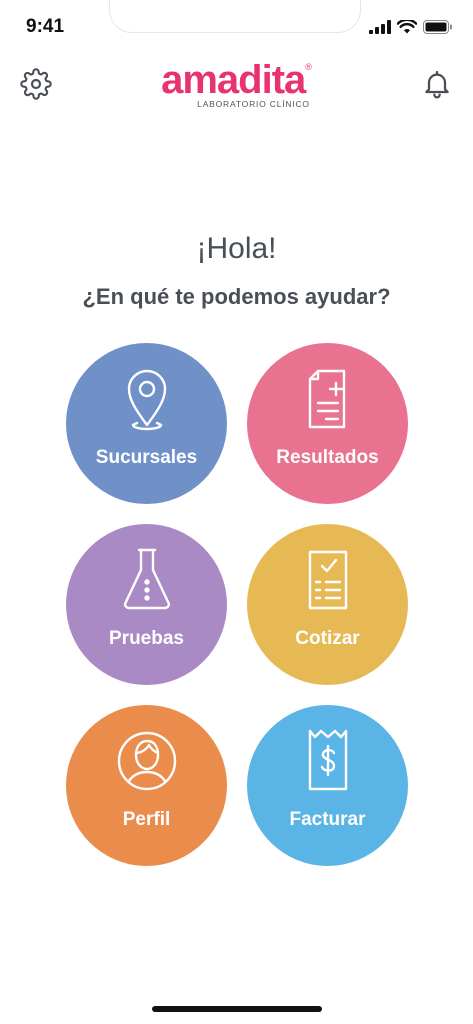 This screenshot has width=473, height=1024. What do you see at coordinates (380, 27) in the screenshot?
I see `signal-icon` at bounding box center [380, 27].